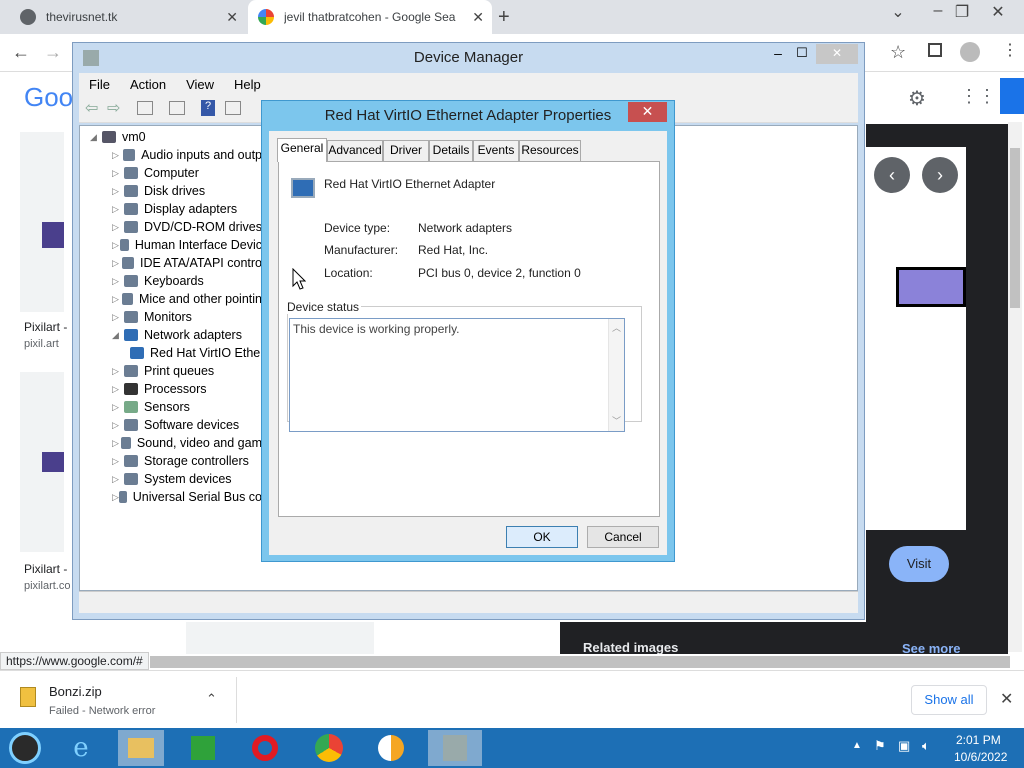 This screenshot has width=1024, height=768. Describe the element at coordinates (457, 375) in the screenshot. I see `device-status-textbox: This device is working properly. ︿ ﹀` at that location.